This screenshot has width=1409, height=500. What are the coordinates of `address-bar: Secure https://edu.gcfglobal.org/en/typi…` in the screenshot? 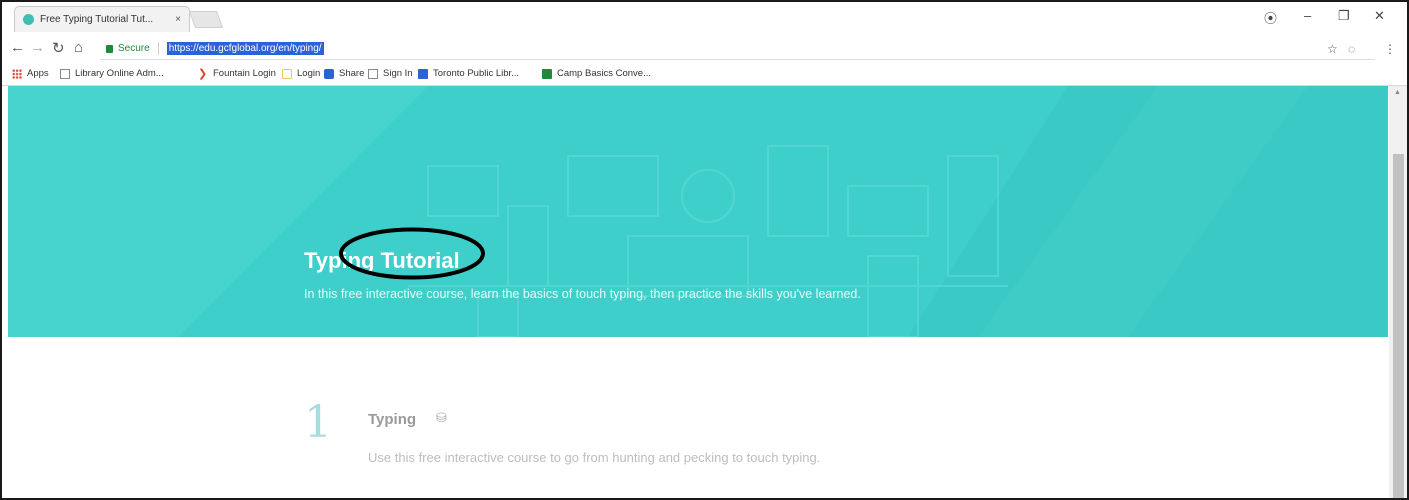 It's located at (737, 49).